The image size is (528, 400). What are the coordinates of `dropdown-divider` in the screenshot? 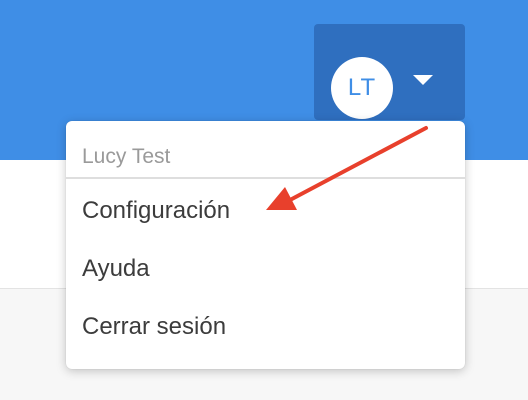 It's located at (265, 178).